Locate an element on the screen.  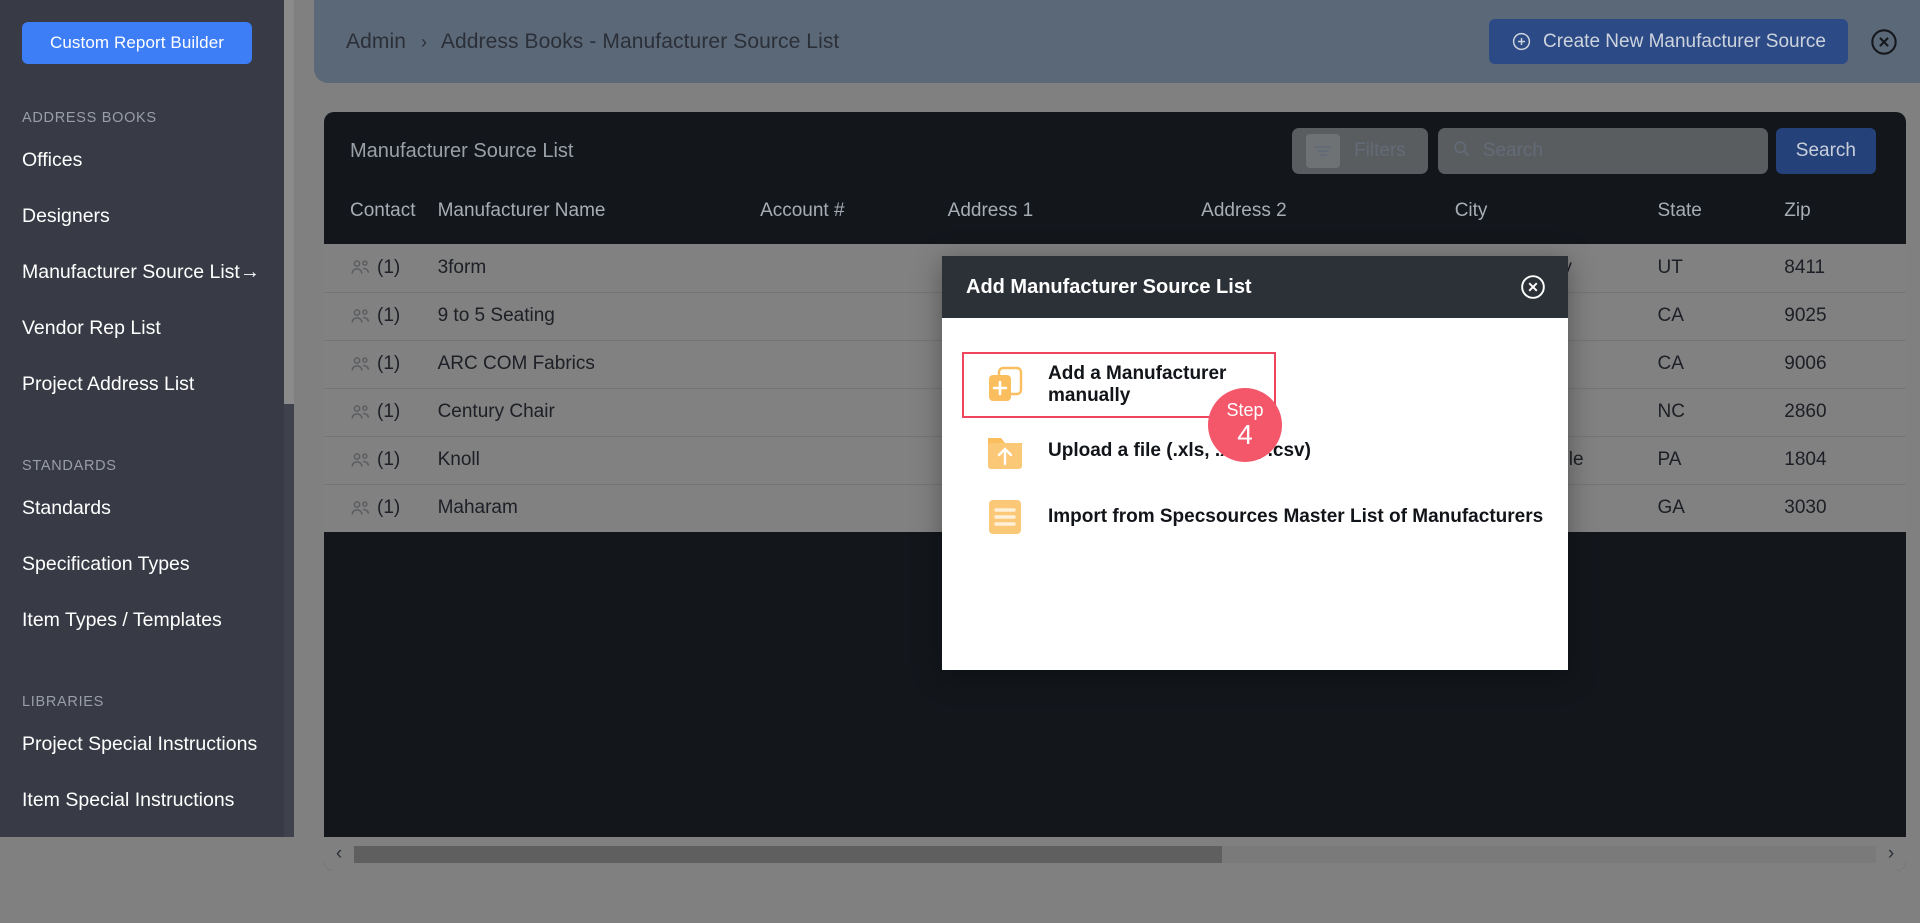
column-header-address2: Address 2 is located at coordinates (1328, 217).